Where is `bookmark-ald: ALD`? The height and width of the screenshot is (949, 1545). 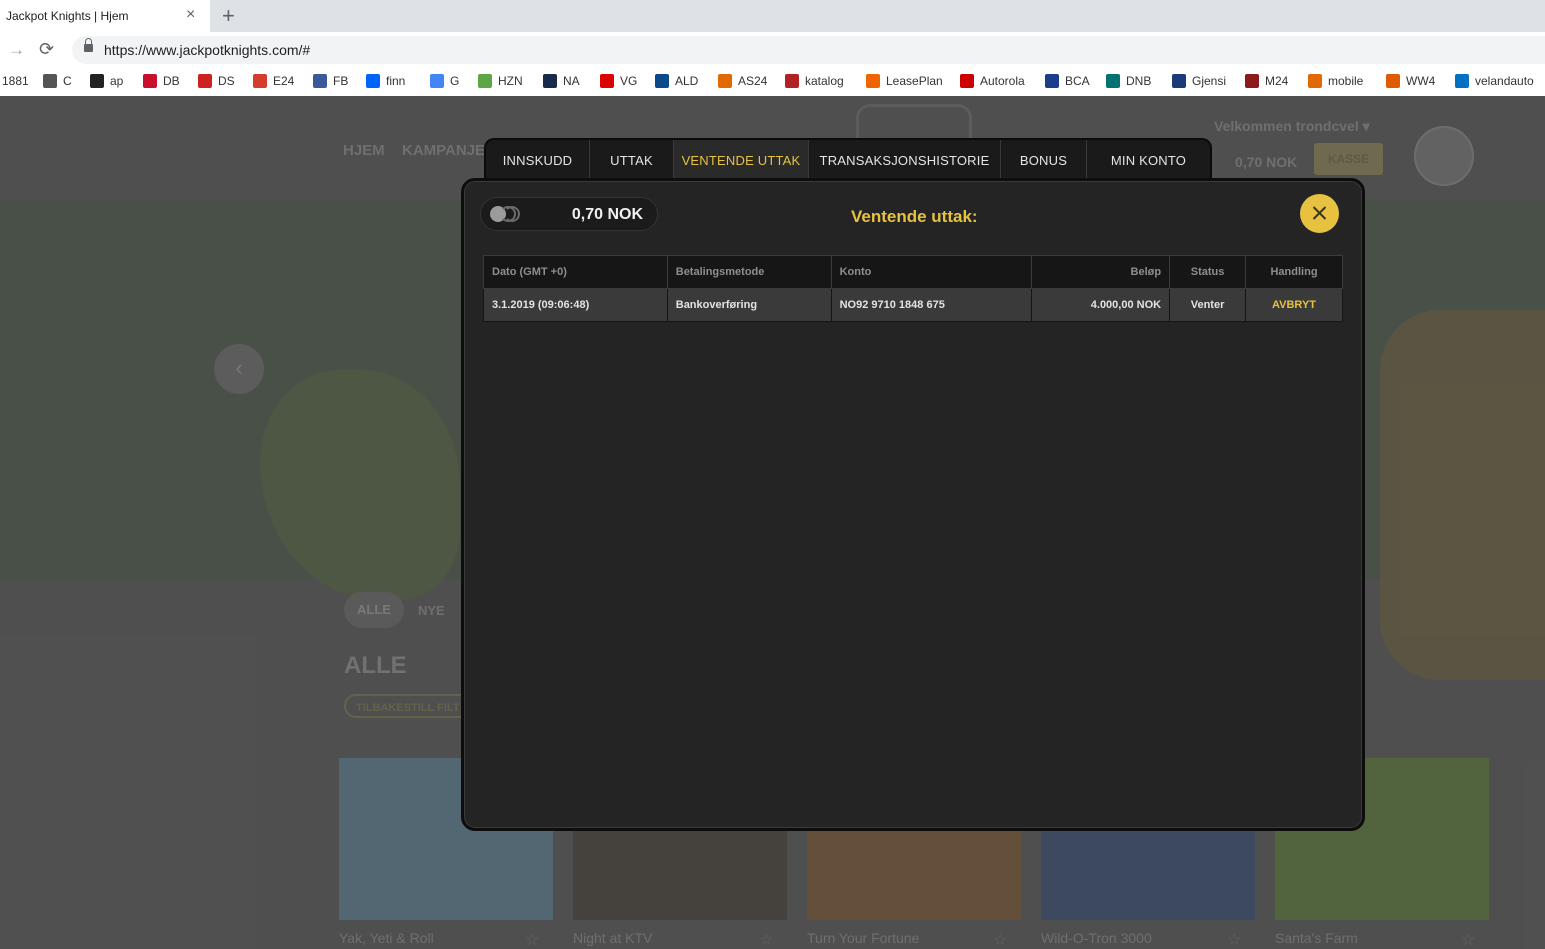
bookmark-ald: ALD is located at coordinates (676, 81).